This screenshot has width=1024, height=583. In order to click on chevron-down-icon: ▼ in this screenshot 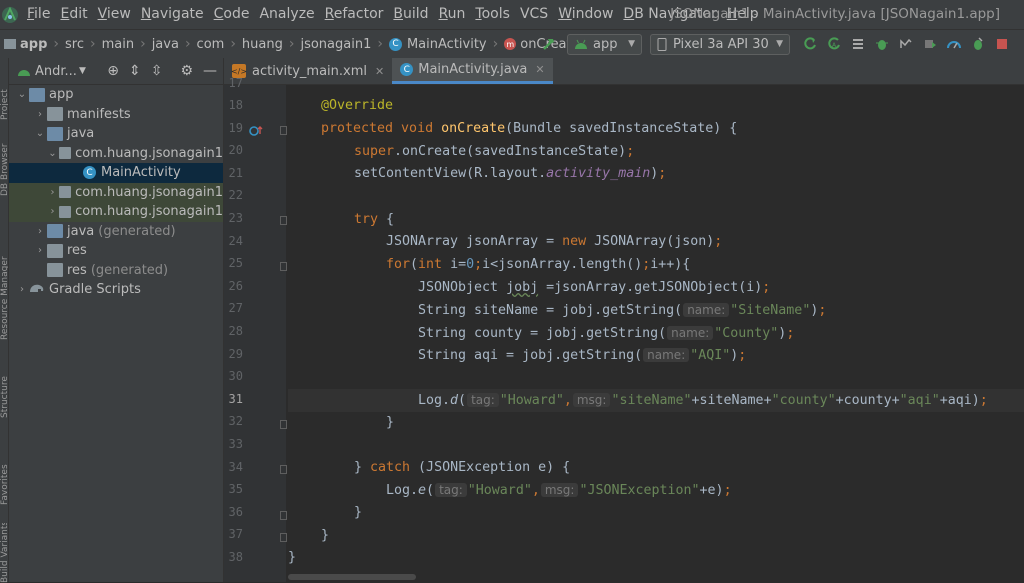, I will do `click(82, 71)`.